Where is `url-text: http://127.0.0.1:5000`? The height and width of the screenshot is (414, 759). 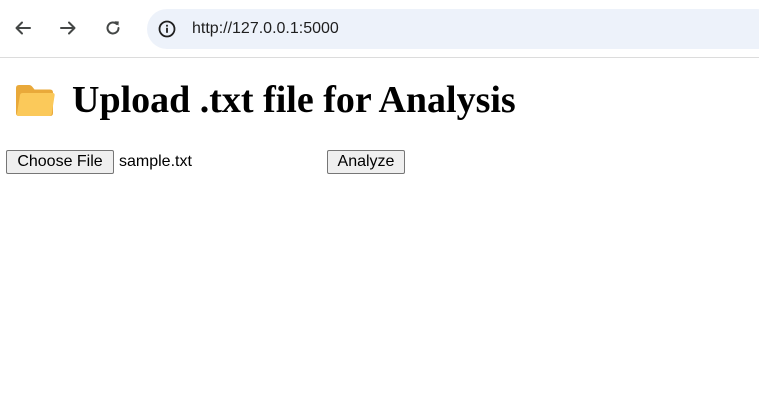
url-text: http://127.0.0.1:5000 is located at coordinates (265, 29).